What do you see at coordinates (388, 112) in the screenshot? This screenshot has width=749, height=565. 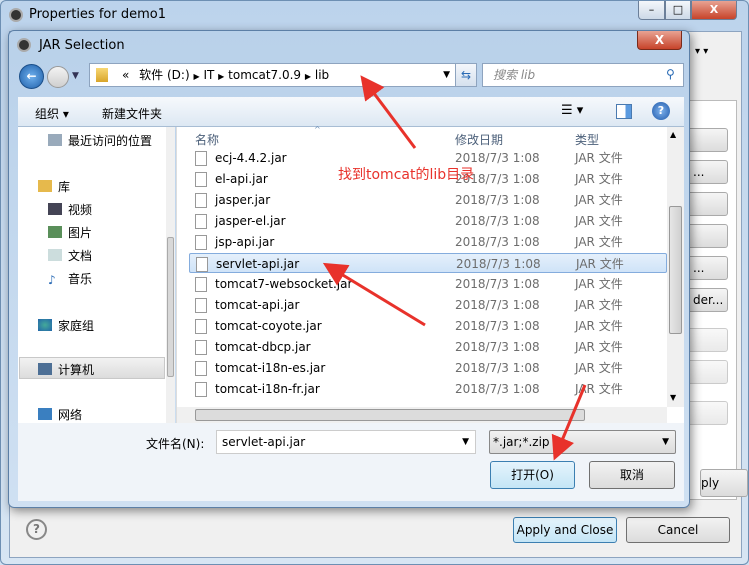 I see `arrow-to-lib` at bounding box center [388, 112].